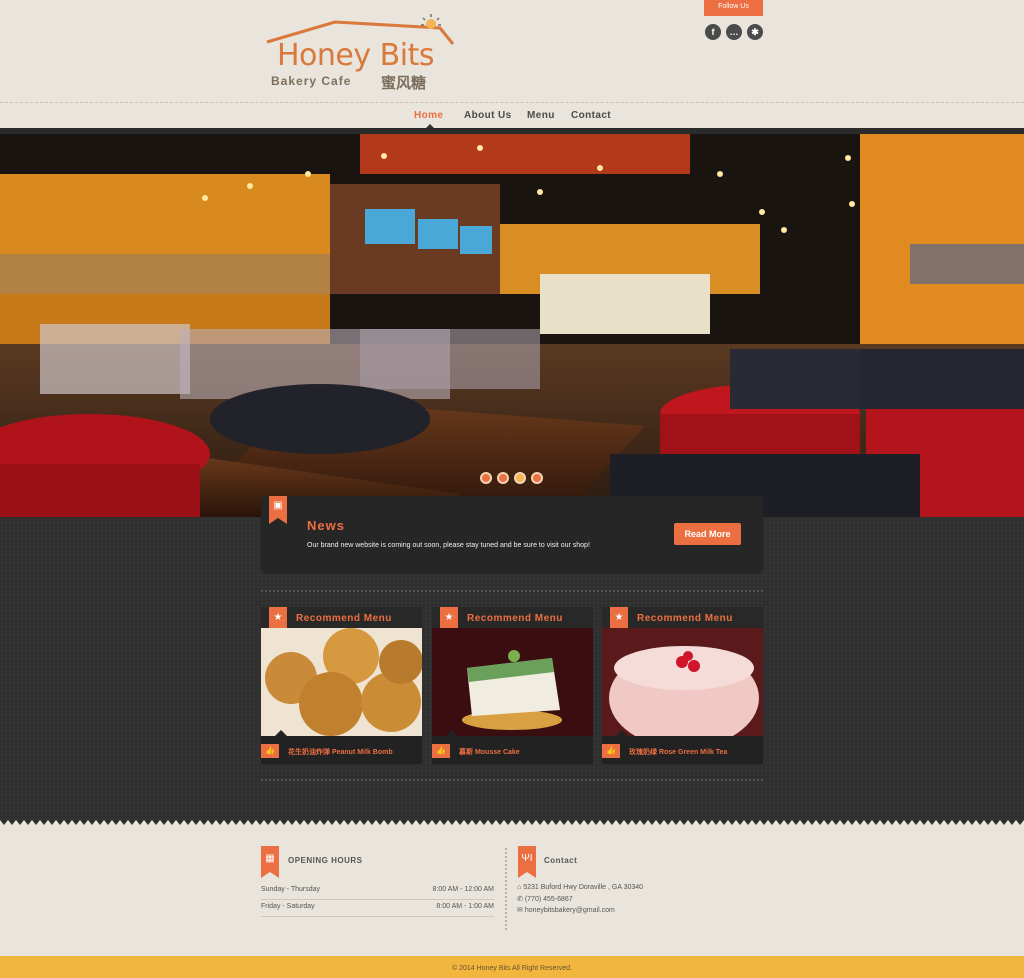 Image resolution: width=1024 pixels, height=978 pixels. I want to click on site-footer: ▦ OPENING HOURS ΨI Contact, so click(512, 891).